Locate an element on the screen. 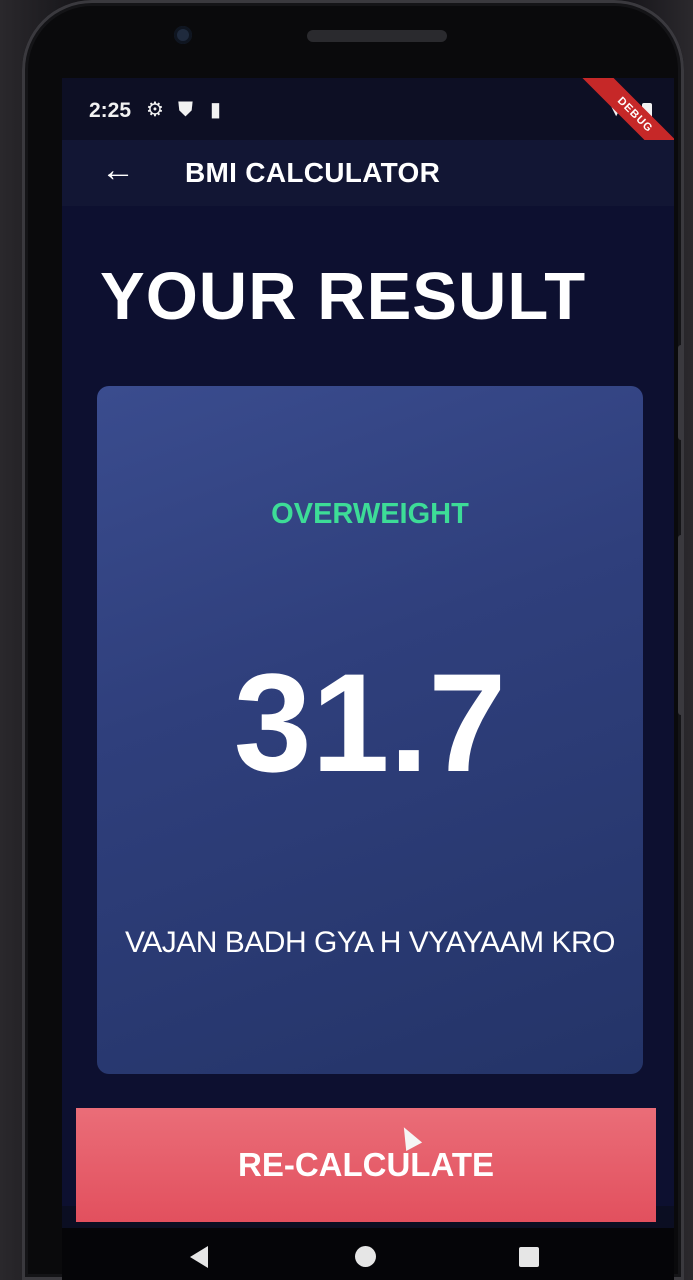 The image size is (693, 1280). bmi-advice: VAJAN BADH GYA H VYAYAAM KRO is located at coordinates (370, 942).